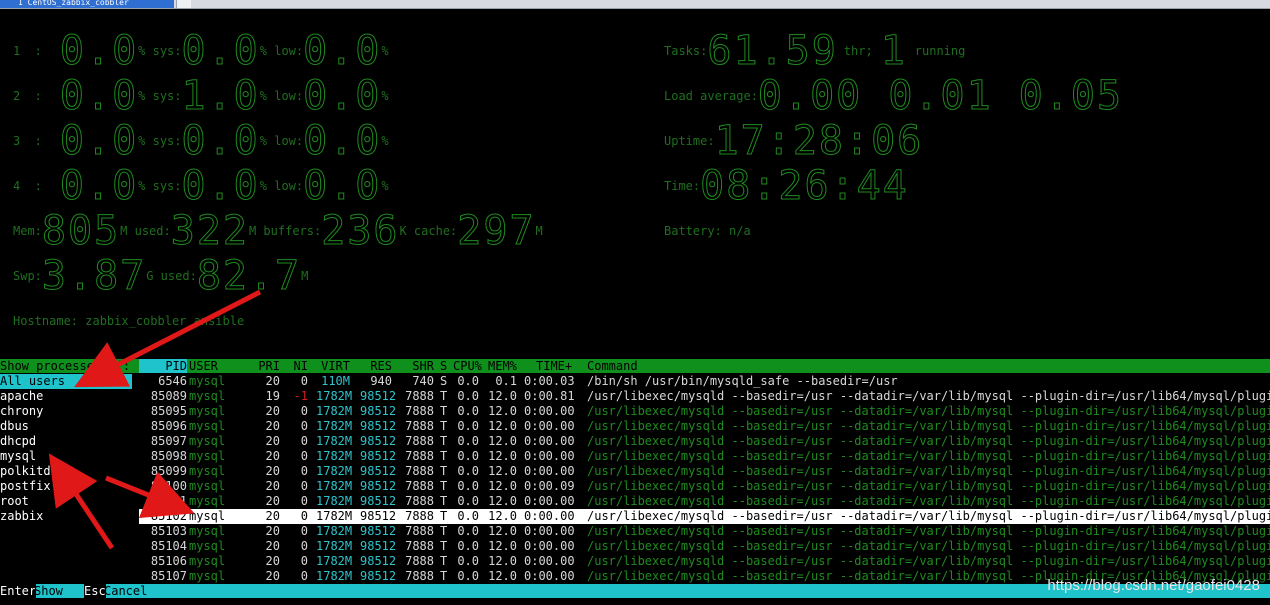 The width and height of the screenshot is (1270, 605). What do you see at coordinates (150, 495) in the screenshot?
I see `arrow-to-selected-row` at bounding box center [150, 495].